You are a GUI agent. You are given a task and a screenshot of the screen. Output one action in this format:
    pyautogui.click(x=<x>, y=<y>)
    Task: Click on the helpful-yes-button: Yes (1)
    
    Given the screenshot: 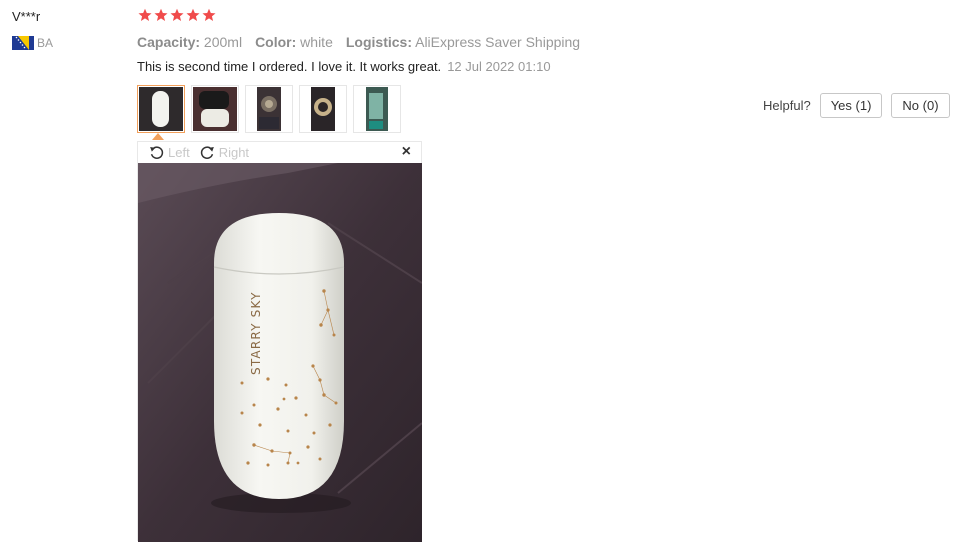 What is the action you would take?
    pyautogui.click(x=851, y=105)
    